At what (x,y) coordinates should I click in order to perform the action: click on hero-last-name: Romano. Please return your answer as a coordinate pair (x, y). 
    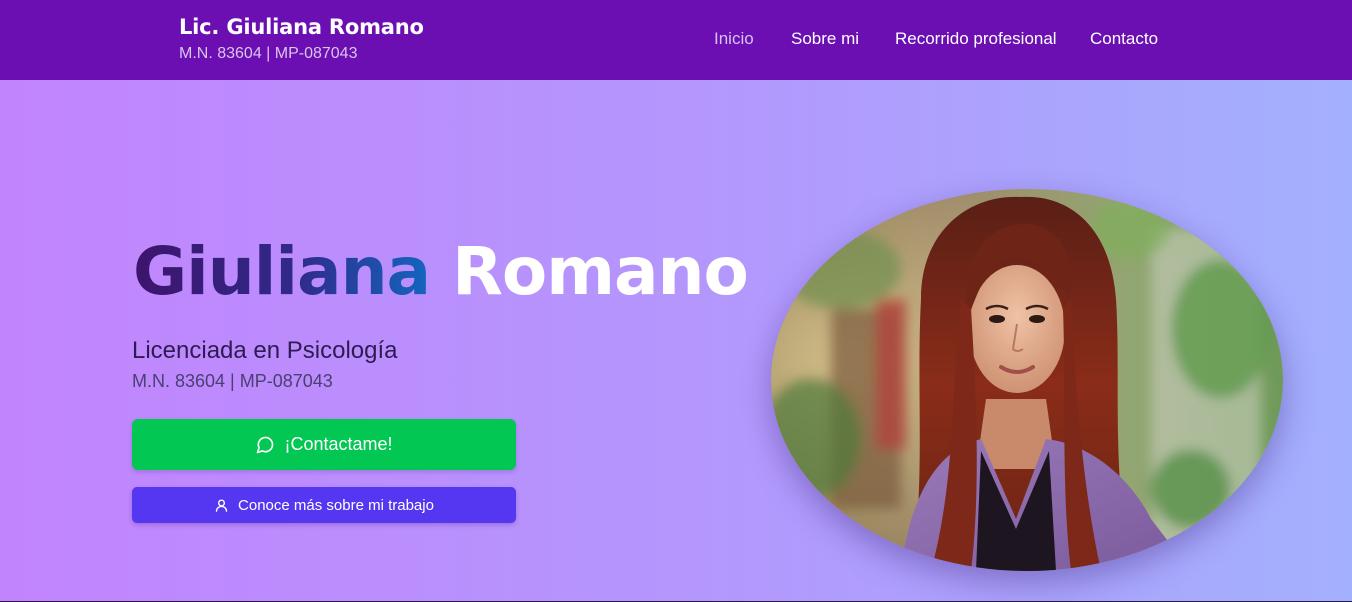
    Looking at the image, I should click on (600, 271).